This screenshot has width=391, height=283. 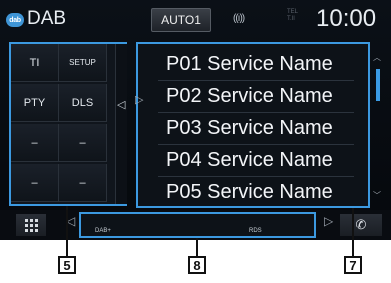 I want to click on keypad-collapse-tab, so click(x=121, y=124).